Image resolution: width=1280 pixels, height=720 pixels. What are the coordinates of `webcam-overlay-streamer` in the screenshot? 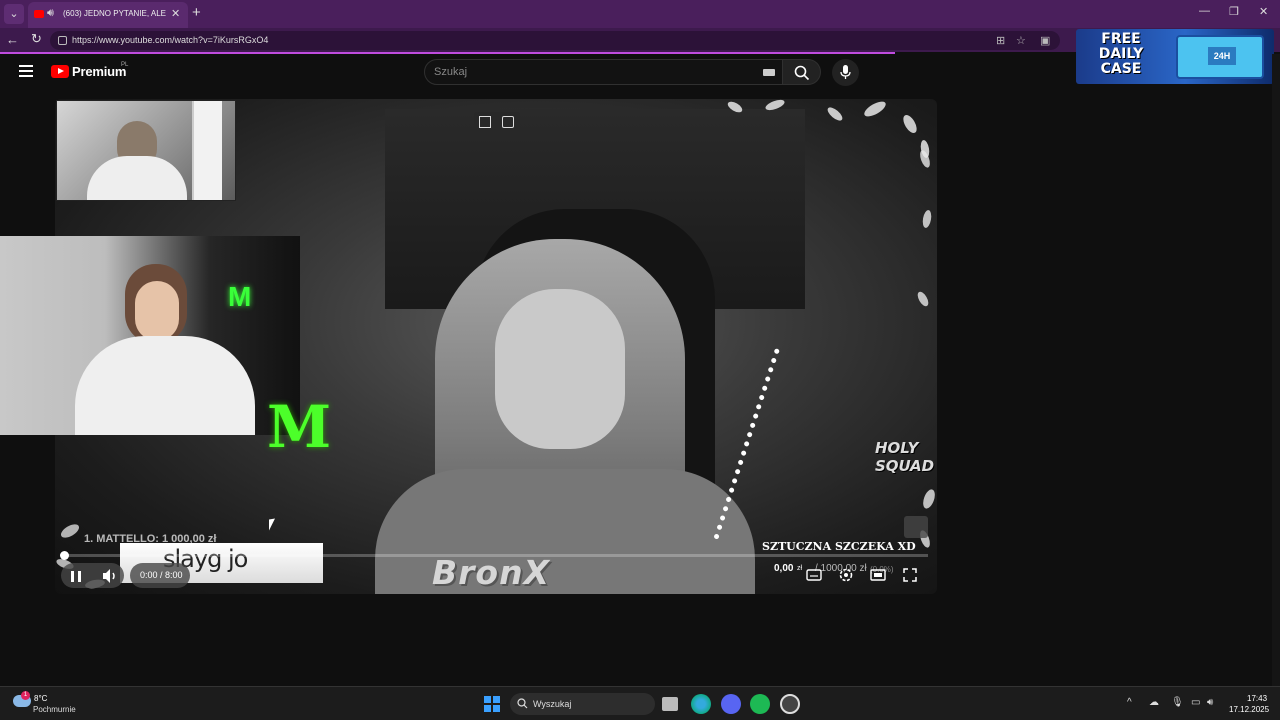 It's located at (146, 150).